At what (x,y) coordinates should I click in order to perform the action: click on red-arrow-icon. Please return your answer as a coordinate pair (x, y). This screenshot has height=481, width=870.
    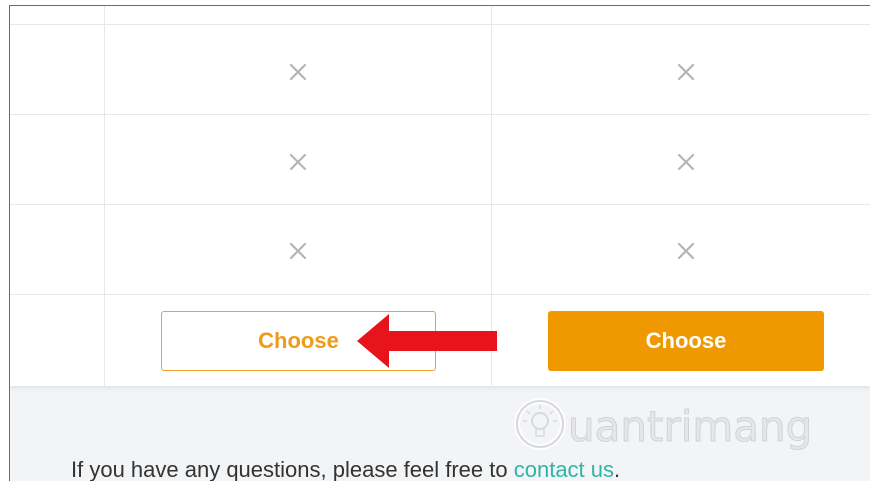
    Looking at the image, I should click on (428, 343).